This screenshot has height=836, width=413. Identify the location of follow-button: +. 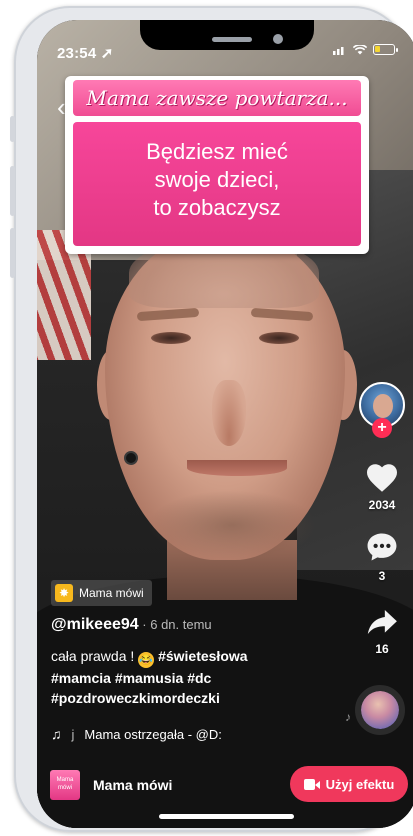
(382, 428).